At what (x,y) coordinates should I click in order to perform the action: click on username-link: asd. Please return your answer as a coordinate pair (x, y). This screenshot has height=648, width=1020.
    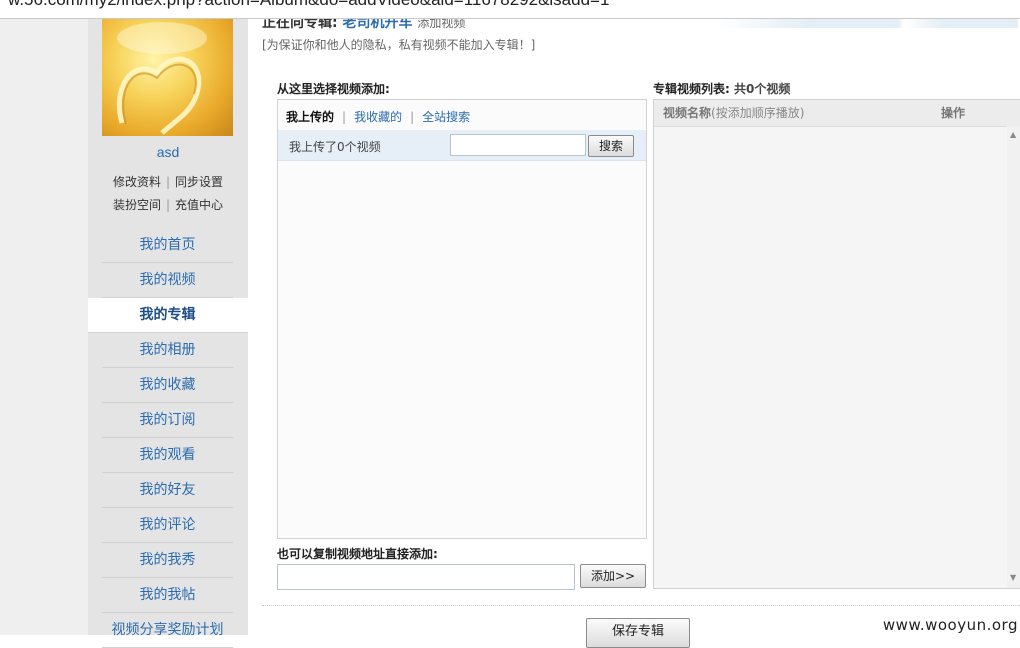
    Looking at the image, I should click on (168, 152).